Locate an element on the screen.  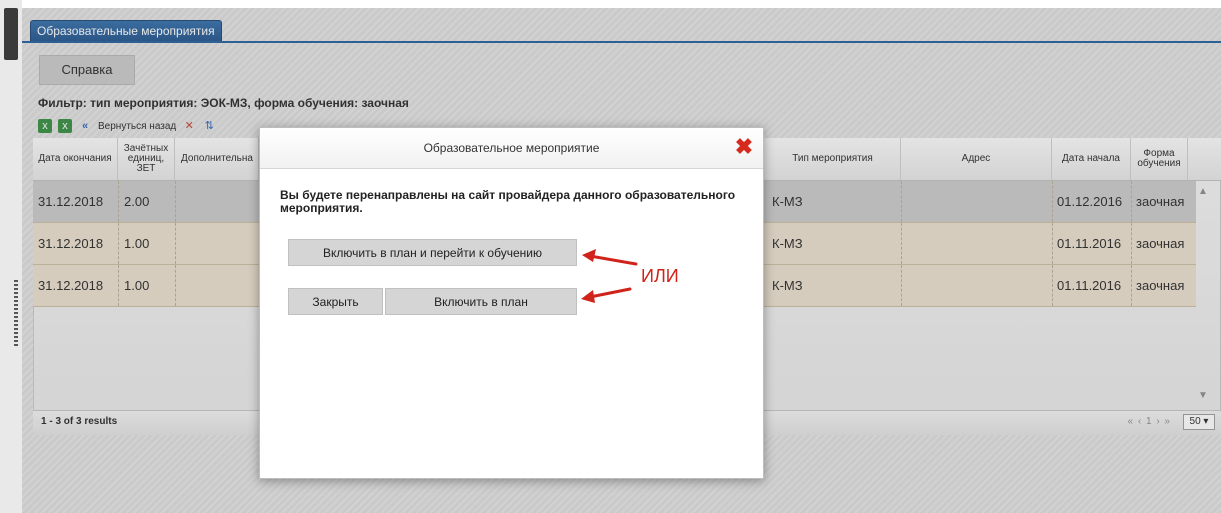
or-annotation: ИЛИ is located at coordinates (660, 276).